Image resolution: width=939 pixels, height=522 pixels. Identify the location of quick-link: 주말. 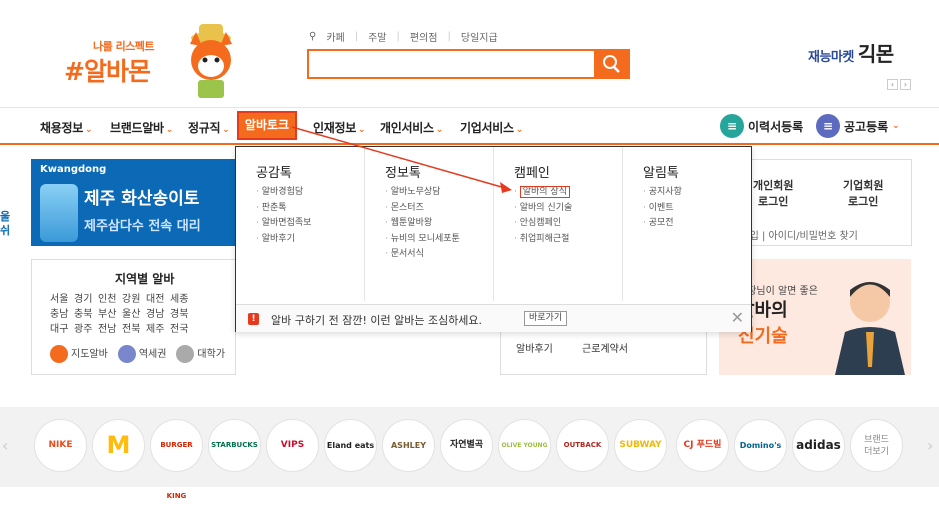
(377, 36).